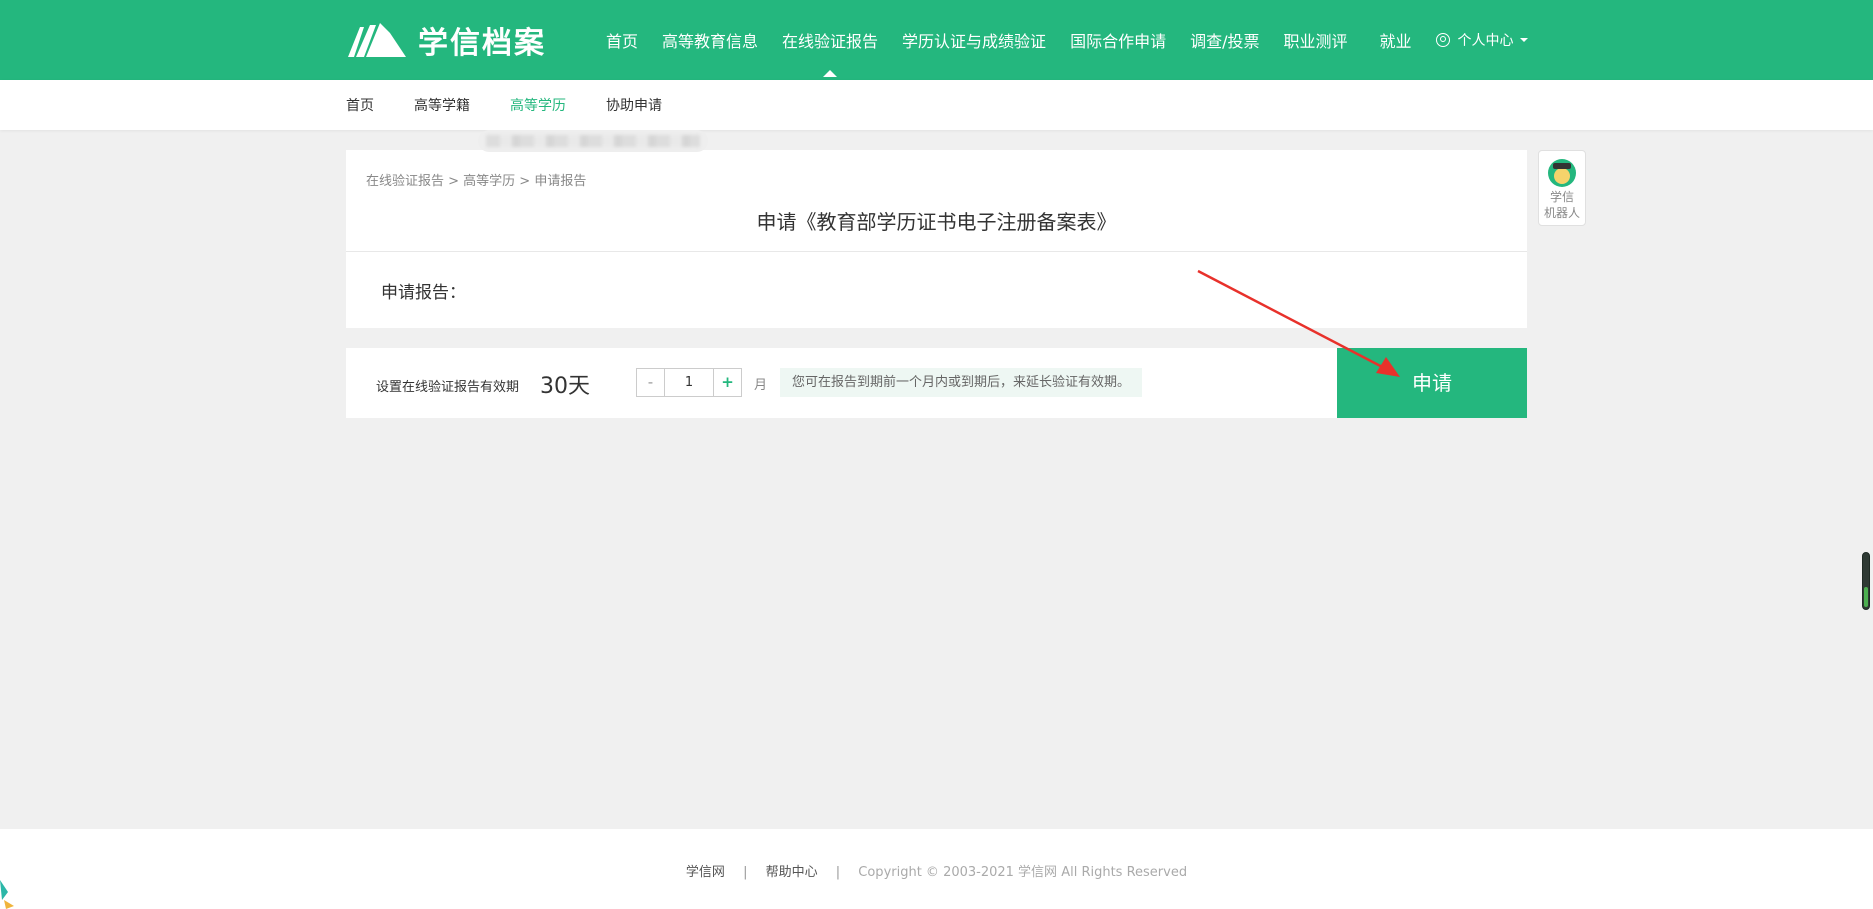 The height and width of the screenshot is (909, 1873). Describe the element at coordinates (360, 105) in the screenshot. I see `subnav-item-home: 首页` at that location.